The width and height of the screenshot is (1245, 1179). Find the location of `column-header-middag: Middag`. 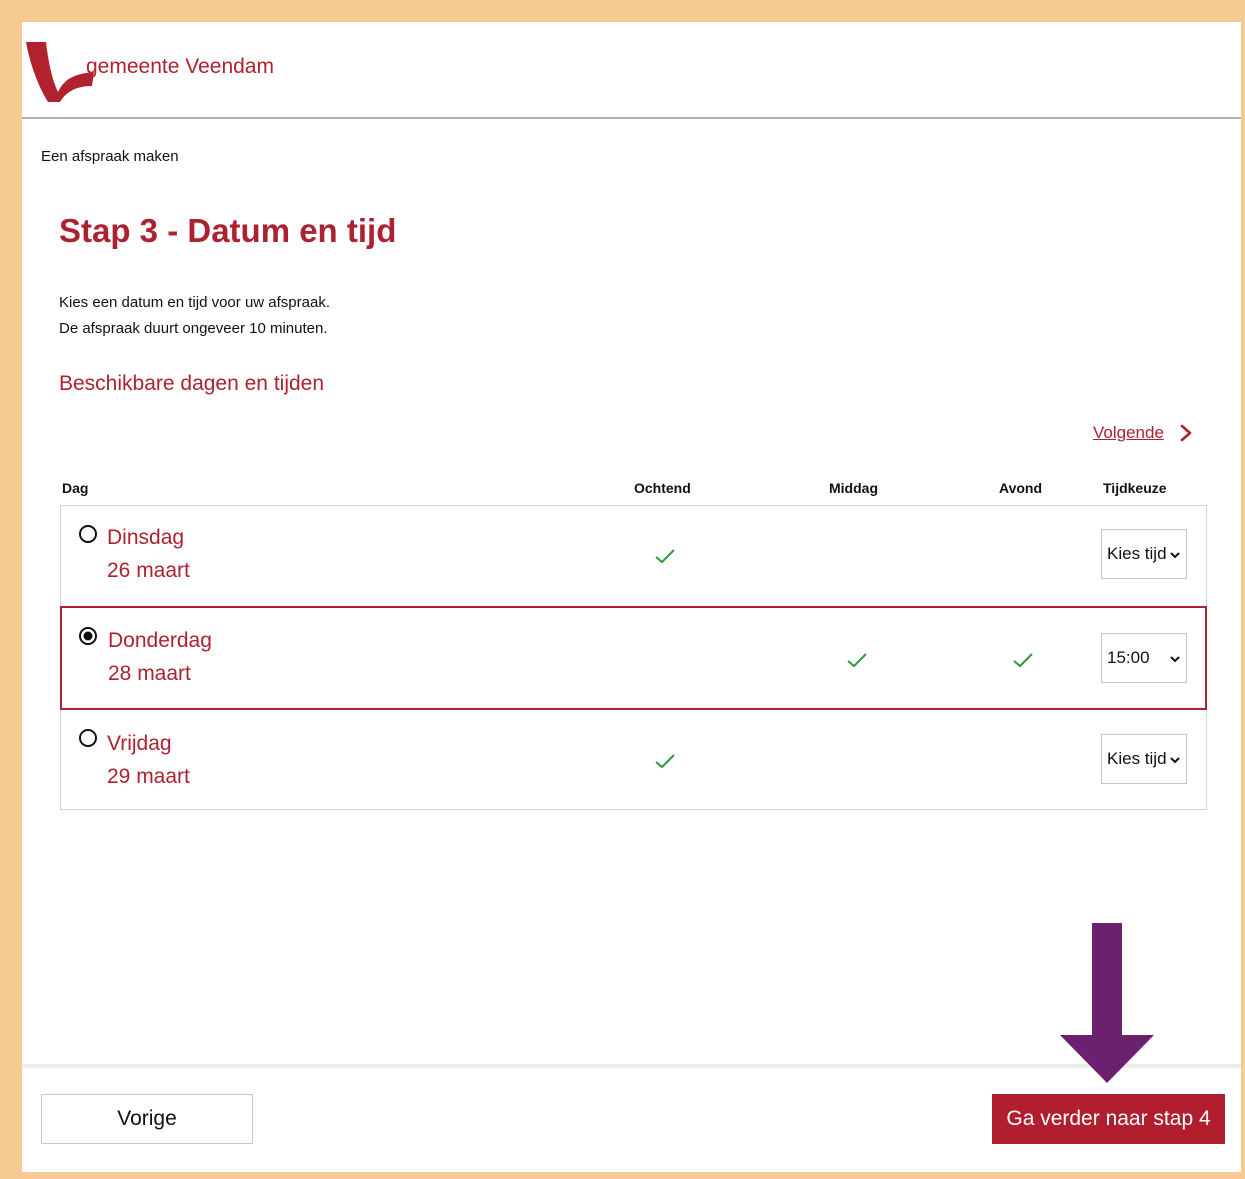

column-header-middag: Middag is located at coordinates (853, 488).